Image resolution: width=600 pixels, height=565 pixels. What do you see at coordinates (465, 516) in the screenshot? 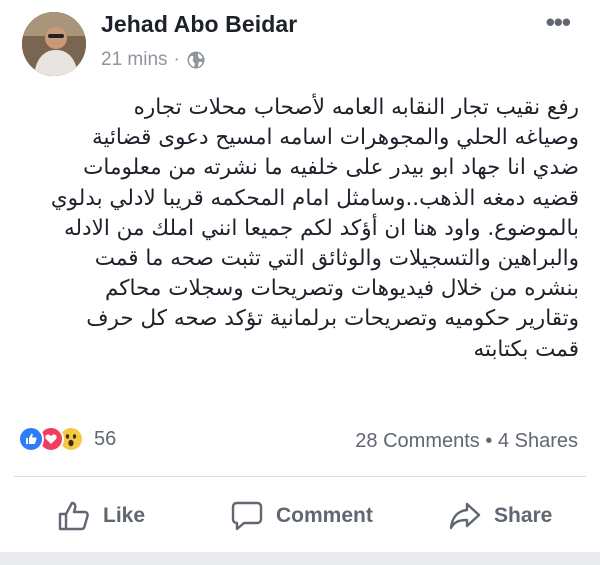
I see `share-arrow-icon` at bounding box center [465, 516].